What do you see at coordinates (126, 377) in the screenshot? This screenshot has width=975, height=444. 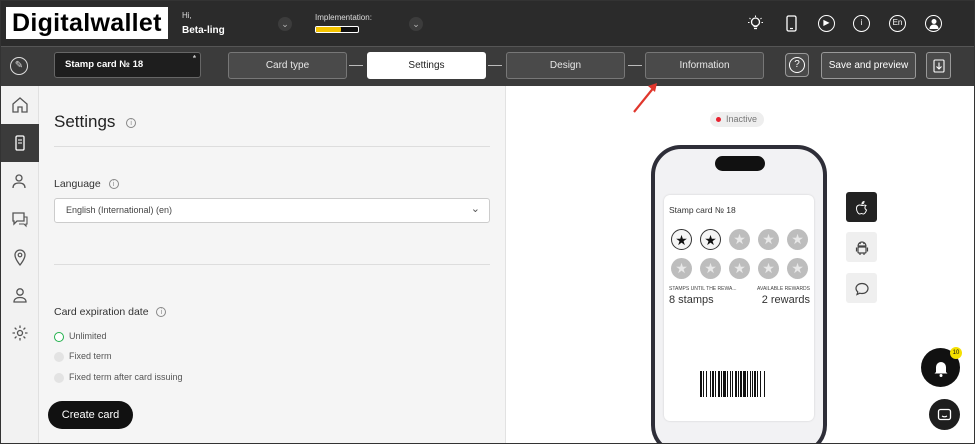 I see `radio-label: Fixed term after card issuing` at bounding box center [126, 377].